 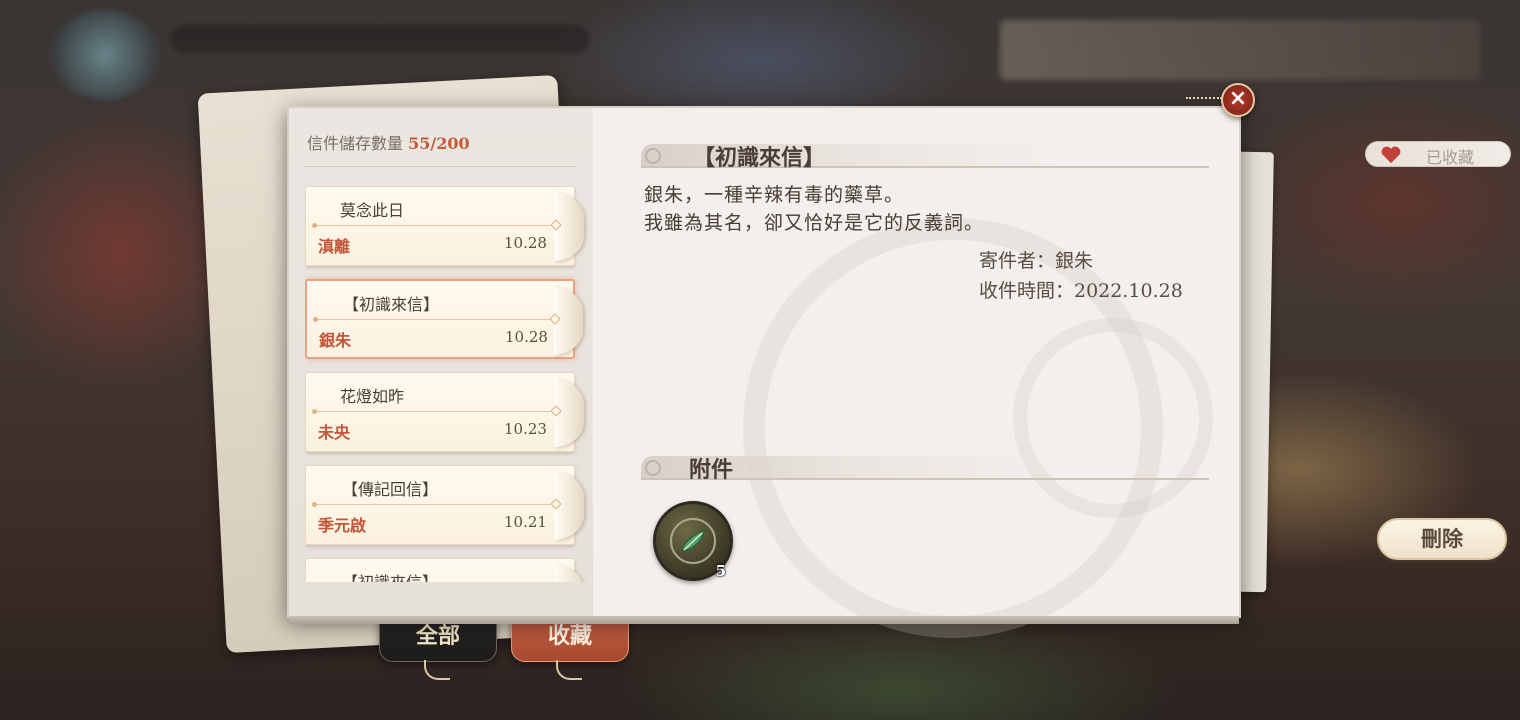 I want to click on shelf-decor-blur, so click(x=1240, y=50).